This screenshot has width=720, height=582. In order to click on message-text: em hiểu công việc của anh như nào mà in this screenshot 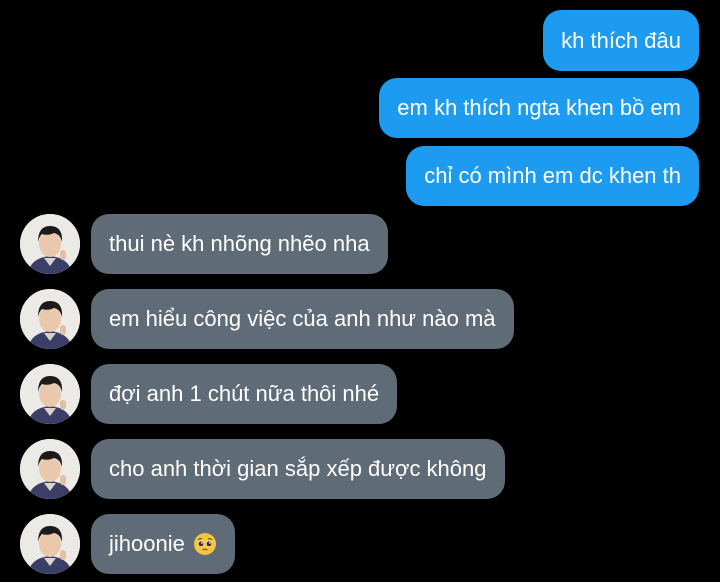, I will do `click(302, 318)`.